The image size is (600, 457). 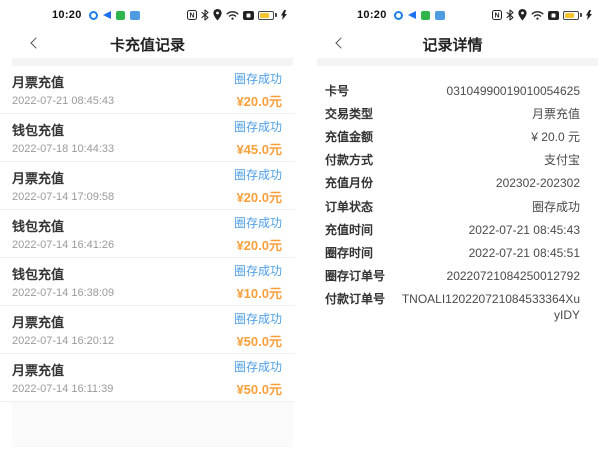 I want to click on detail-row: 付款订单号 TNOALI120220721084533364XuyIDY, so click(x=452, y=307).